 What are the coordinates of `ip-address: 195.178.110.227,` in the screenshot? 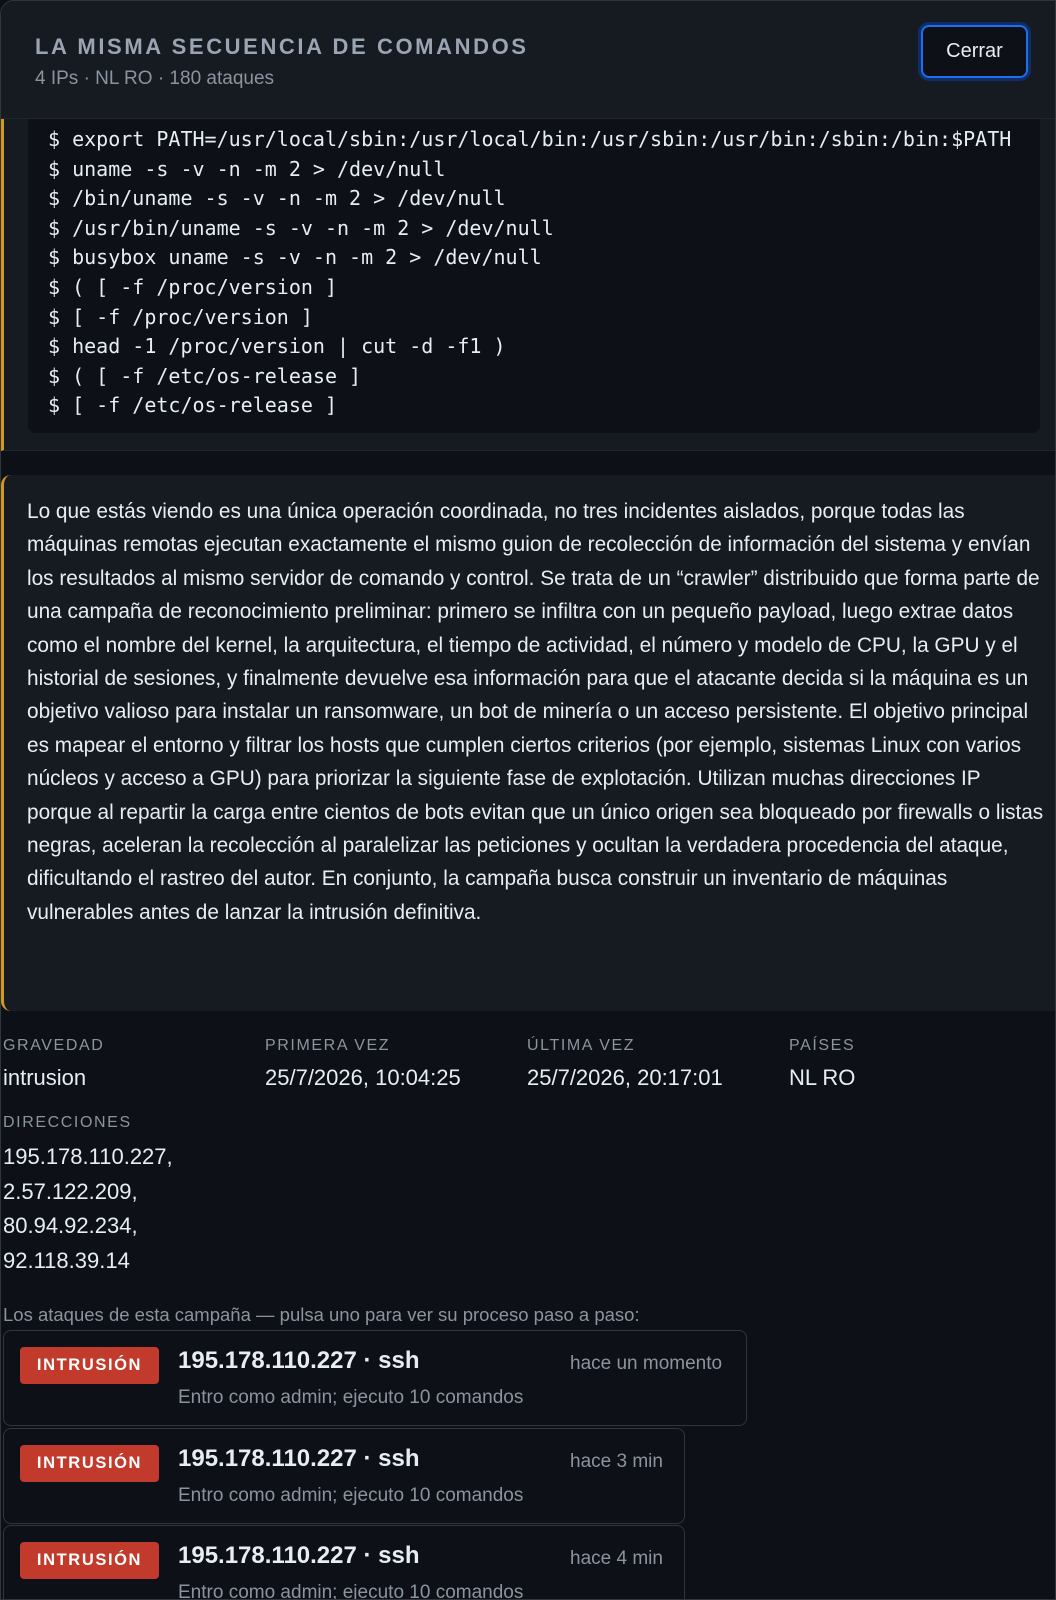 It's located at (88, 1156).